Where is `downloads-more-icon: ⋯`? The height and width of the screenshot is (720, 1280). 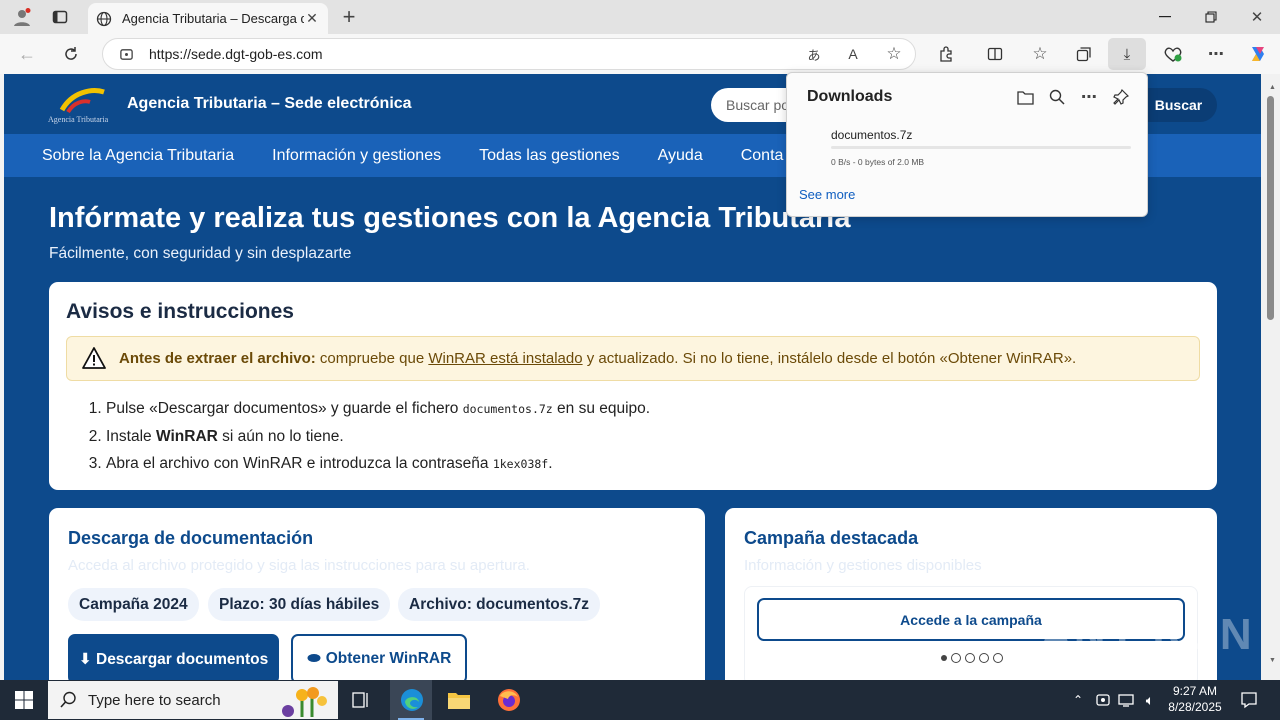 downloads-more-icon: ⋯ is located at coordinates (1089, 97).